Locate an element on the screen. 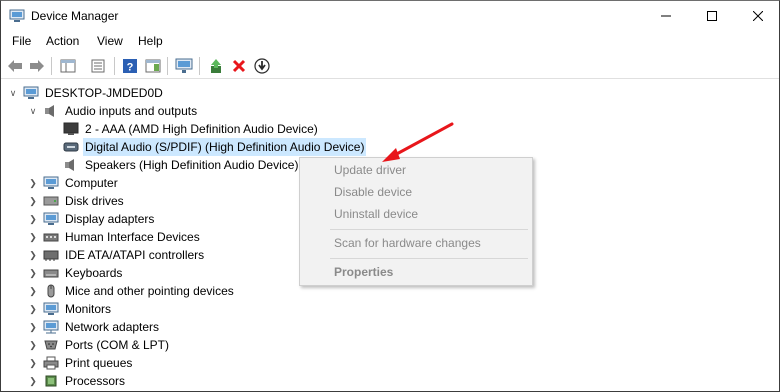  update-driver-menu-item: Update driver is located at coordinates (370, 170).